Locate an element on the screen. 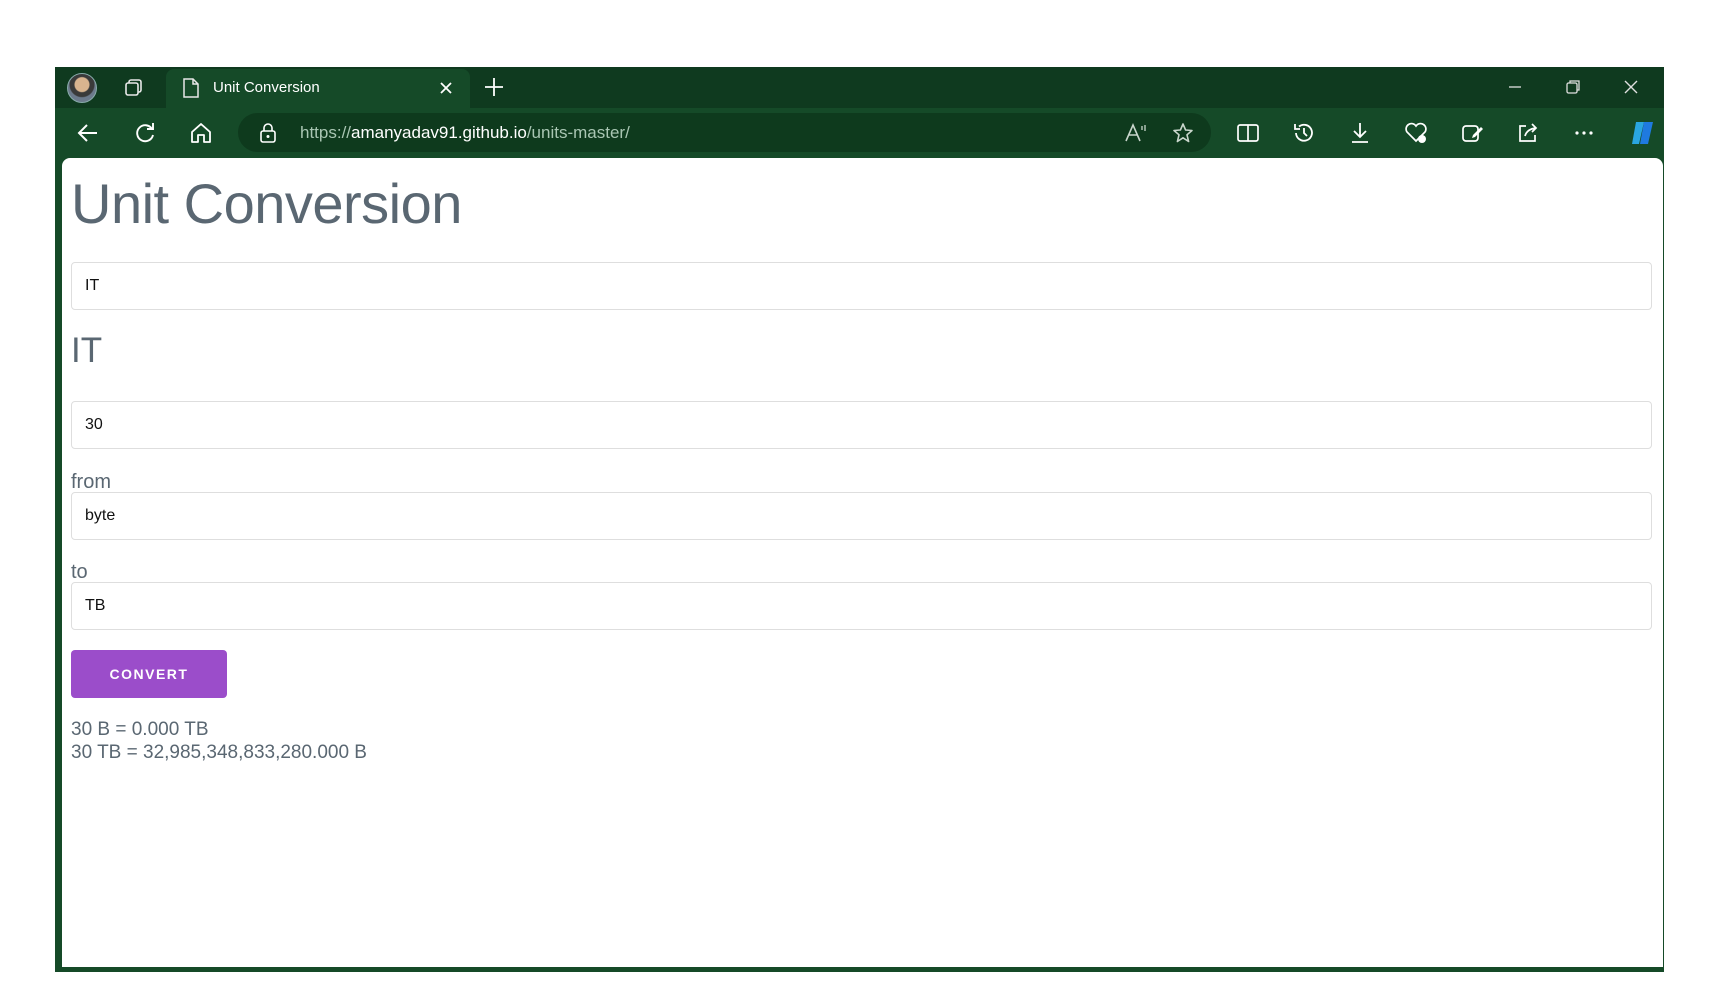 This screenshot has width=1716, height=999. download-icon is located at coordinates (1360, 133).